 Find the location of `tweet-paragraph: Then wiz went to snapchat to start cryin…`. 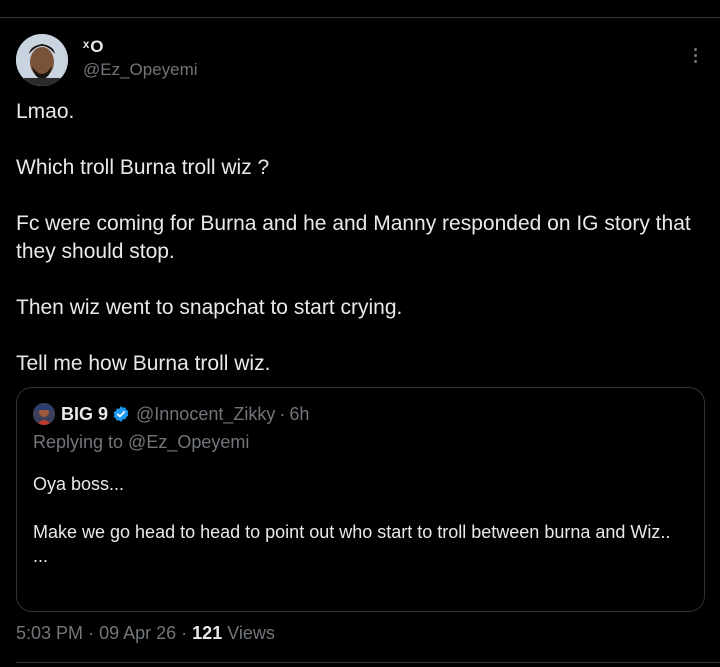

tweet-paragraph: Then wiz went to snapchat to start cryin… is located at coordinates (209, 307).